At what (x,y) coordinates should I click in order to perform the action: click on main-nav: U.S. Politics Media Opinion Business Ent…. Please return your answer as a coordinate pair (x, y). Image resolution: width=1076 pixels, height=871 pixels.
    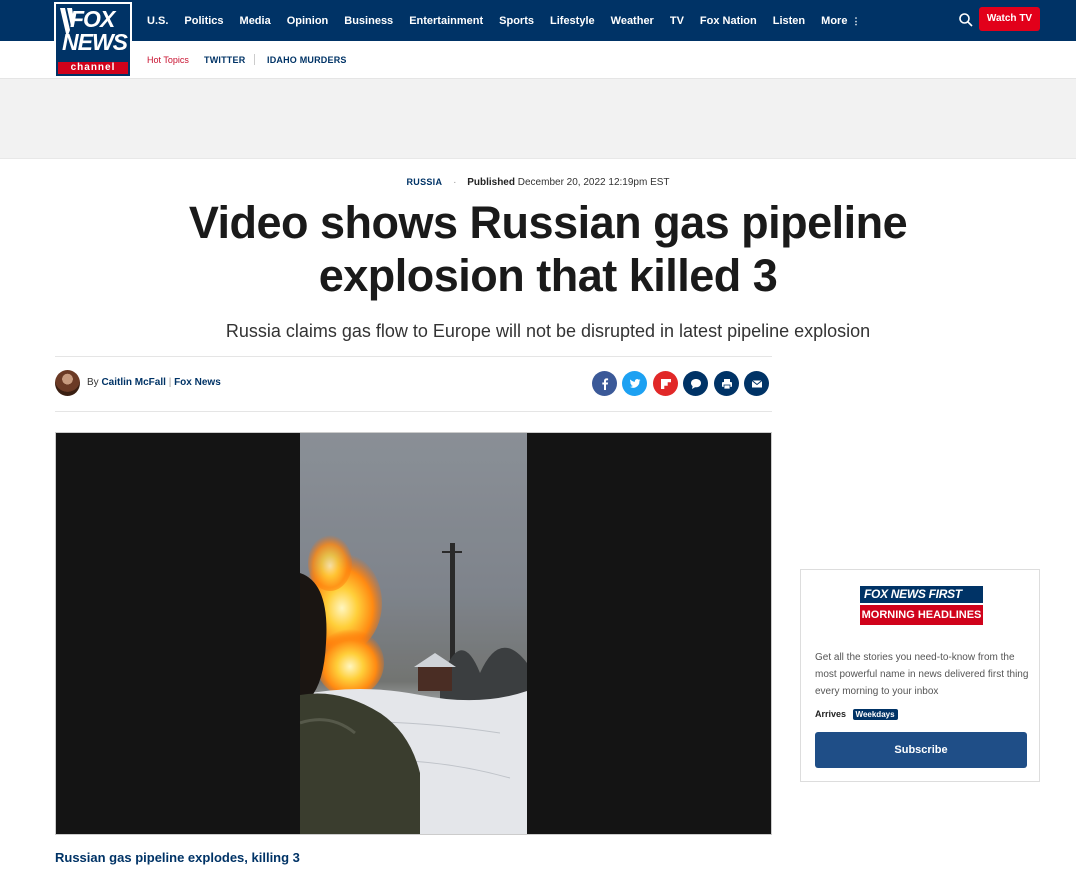
    Looking at the image, I should click on (511, 20).